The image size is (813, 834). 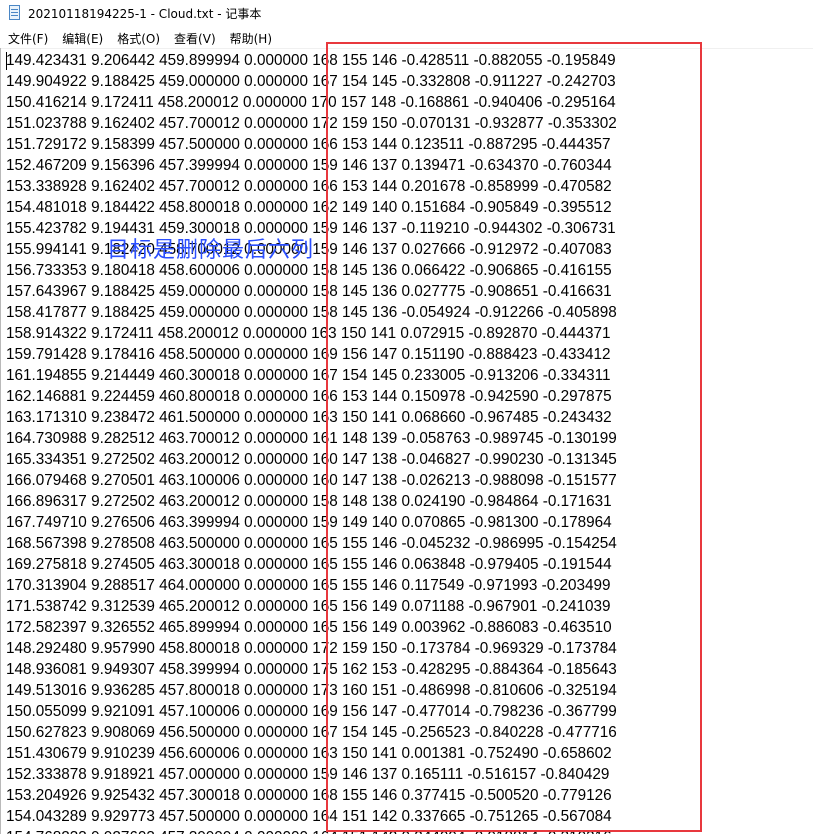 I want to click on window-title: 20210118194225-1 - Cloud.txt - 记事本, so click(x=145, y=13).